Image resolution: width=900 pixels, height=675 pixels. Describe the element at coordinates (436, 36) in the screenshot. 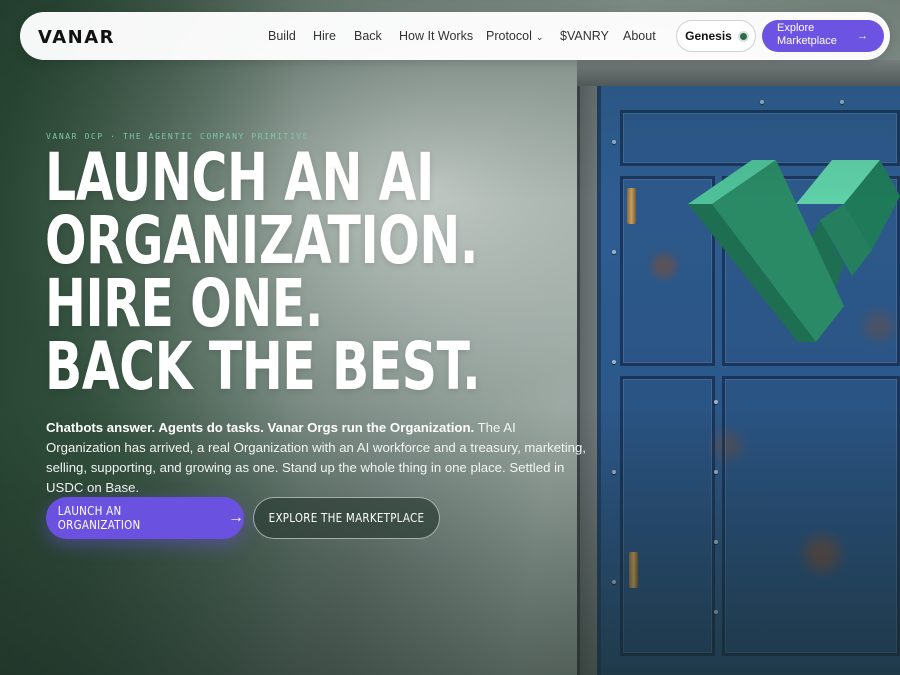

I see `nav-link-how-it-works: How It Works` at that location.